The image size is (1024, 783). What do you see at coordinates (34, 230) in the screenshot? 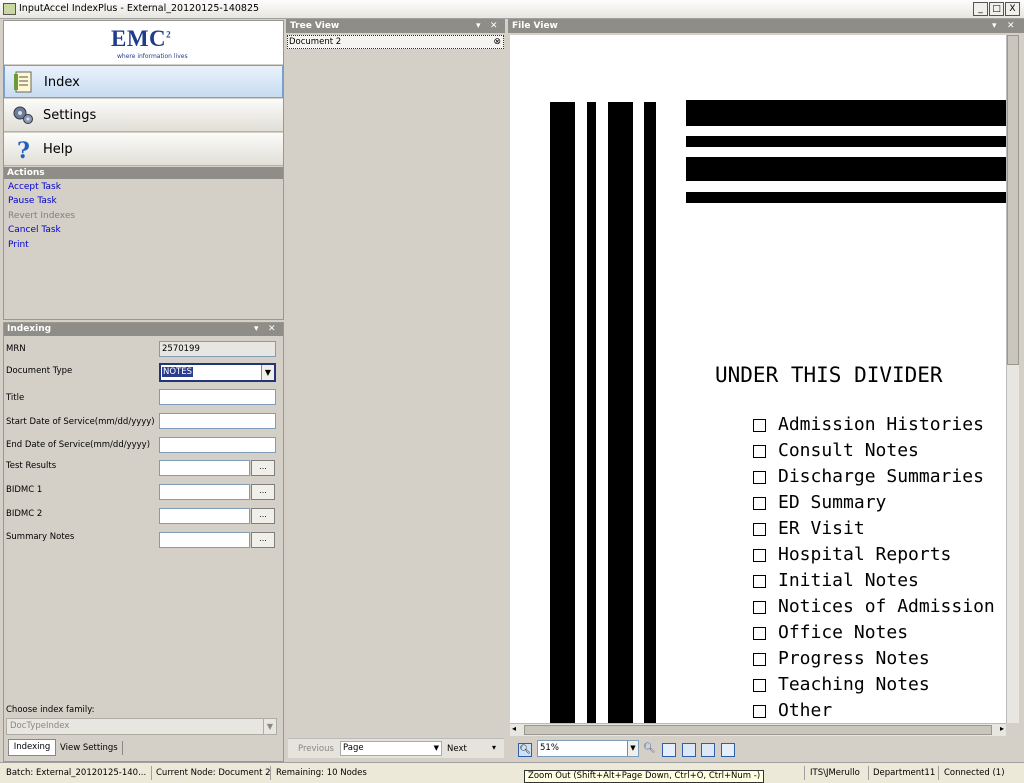
I see `cancel-task-link: Cancel Task` at bounding box center [34, 230].